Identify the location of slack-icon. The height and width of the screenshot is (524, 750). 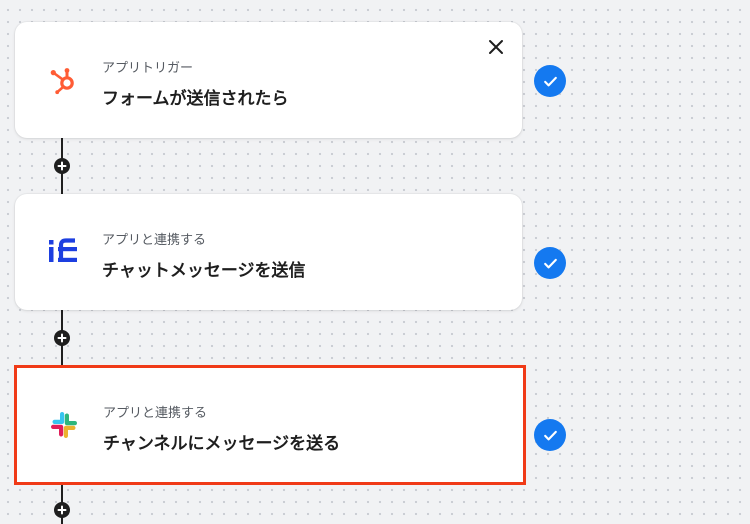
(64, 425).